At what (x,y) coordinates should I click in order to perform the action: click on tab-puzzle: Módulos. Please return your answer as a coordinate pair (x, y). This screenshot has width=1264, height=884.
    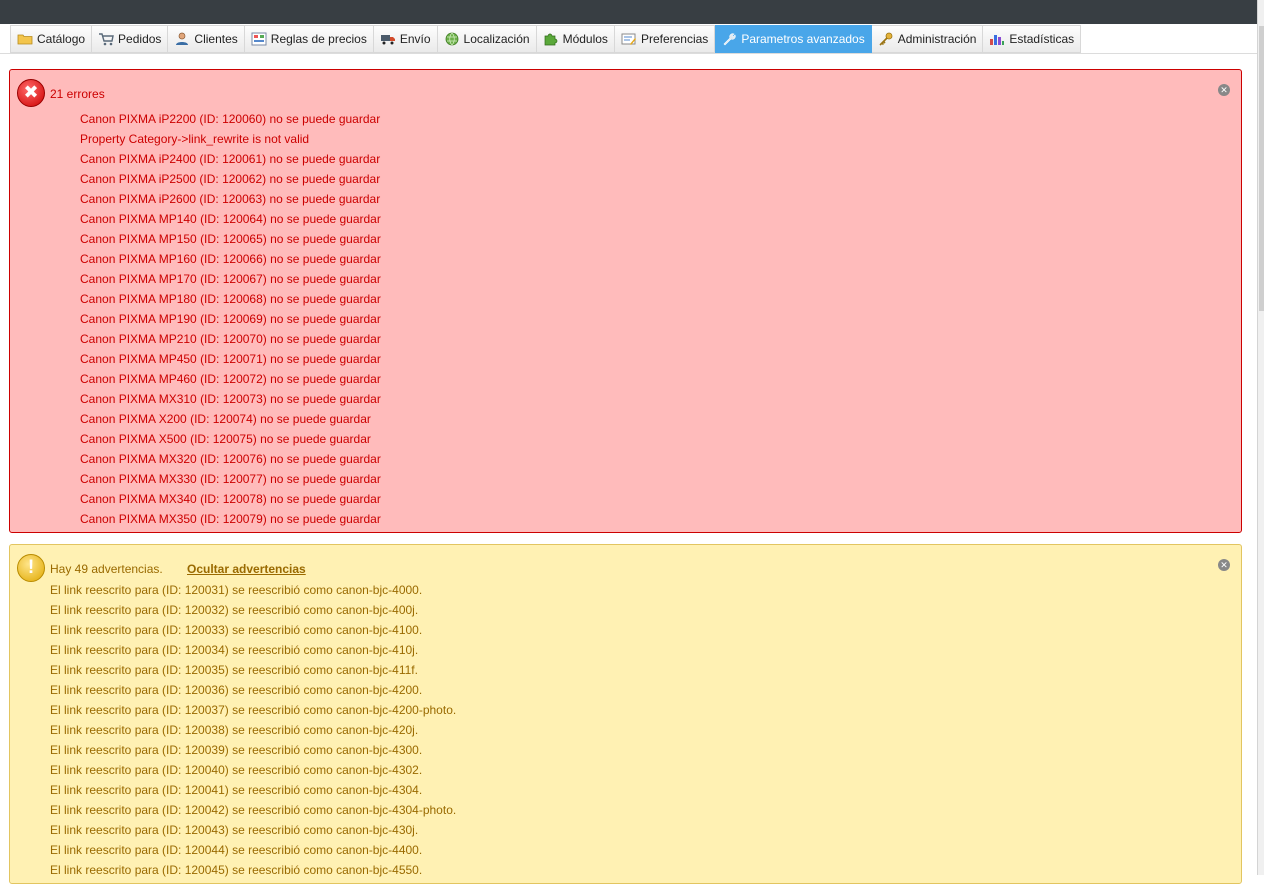
    Looking at the image, I should click on (575, 39).